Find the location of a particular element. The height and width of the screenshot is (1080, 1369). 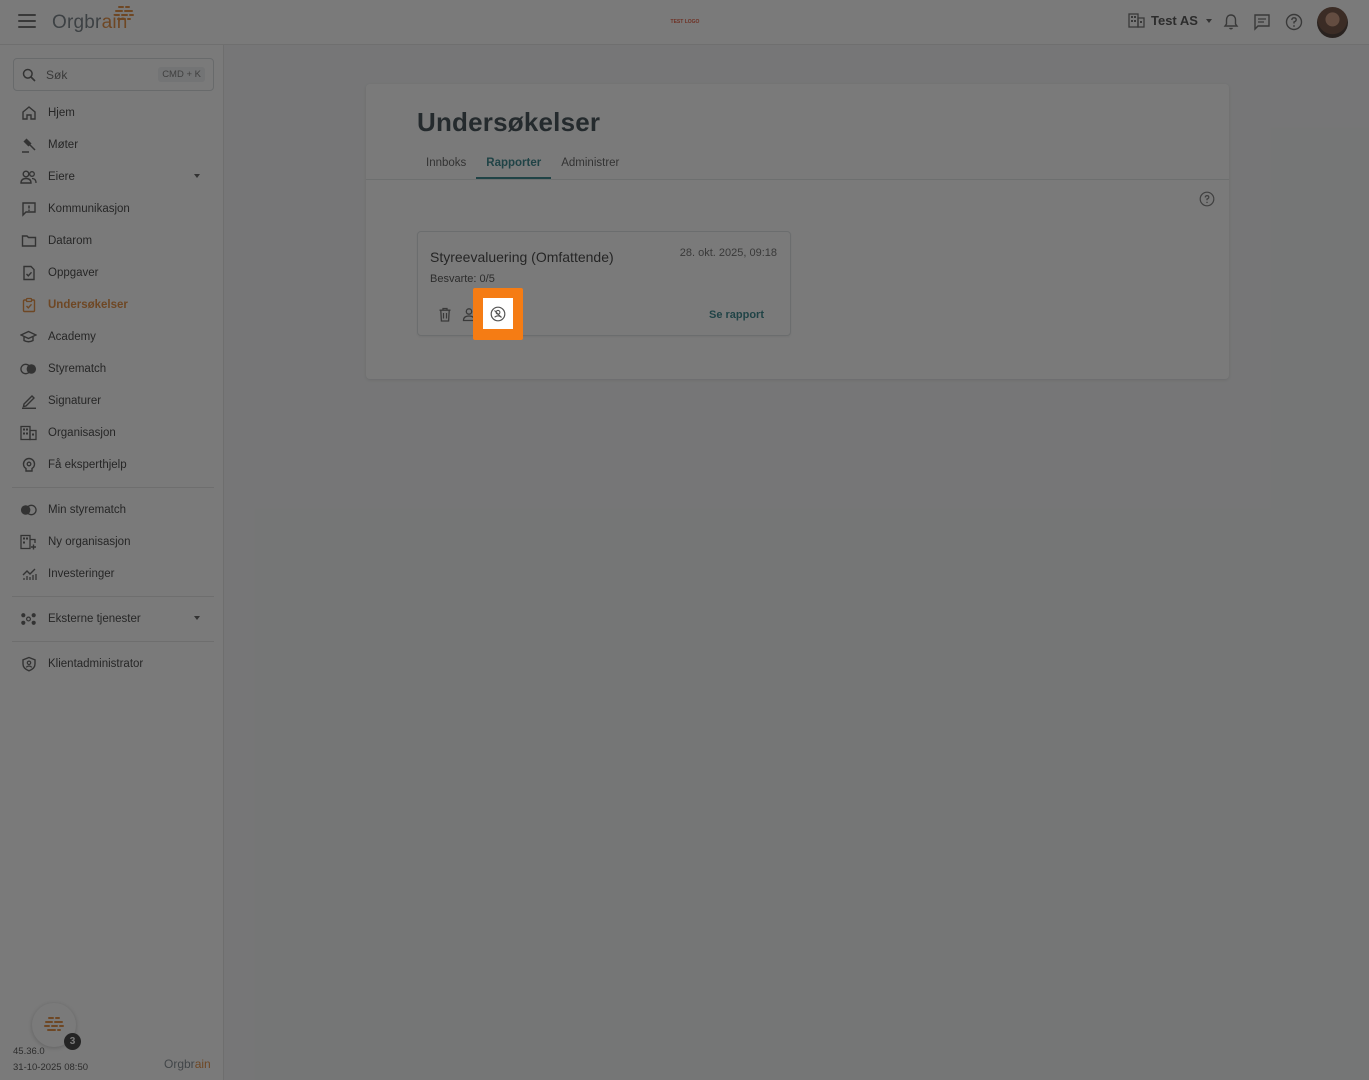

sidebar-item-label: Investeringer is located at coordinates (81, 574).